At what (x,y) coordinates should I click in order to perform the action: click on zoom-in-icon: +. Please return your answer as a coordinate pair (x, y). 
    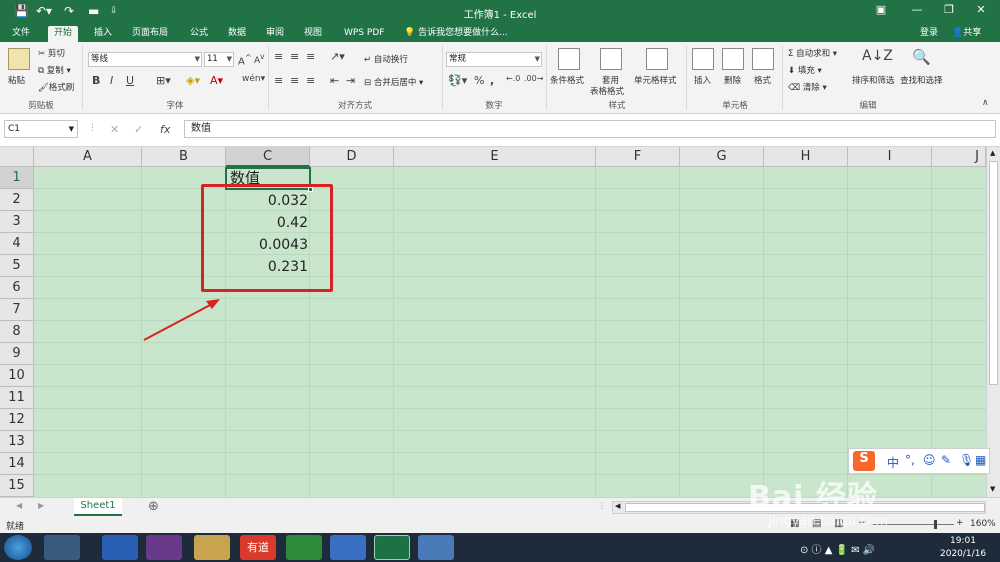
    Looking at the image, I should click on (960, 523).